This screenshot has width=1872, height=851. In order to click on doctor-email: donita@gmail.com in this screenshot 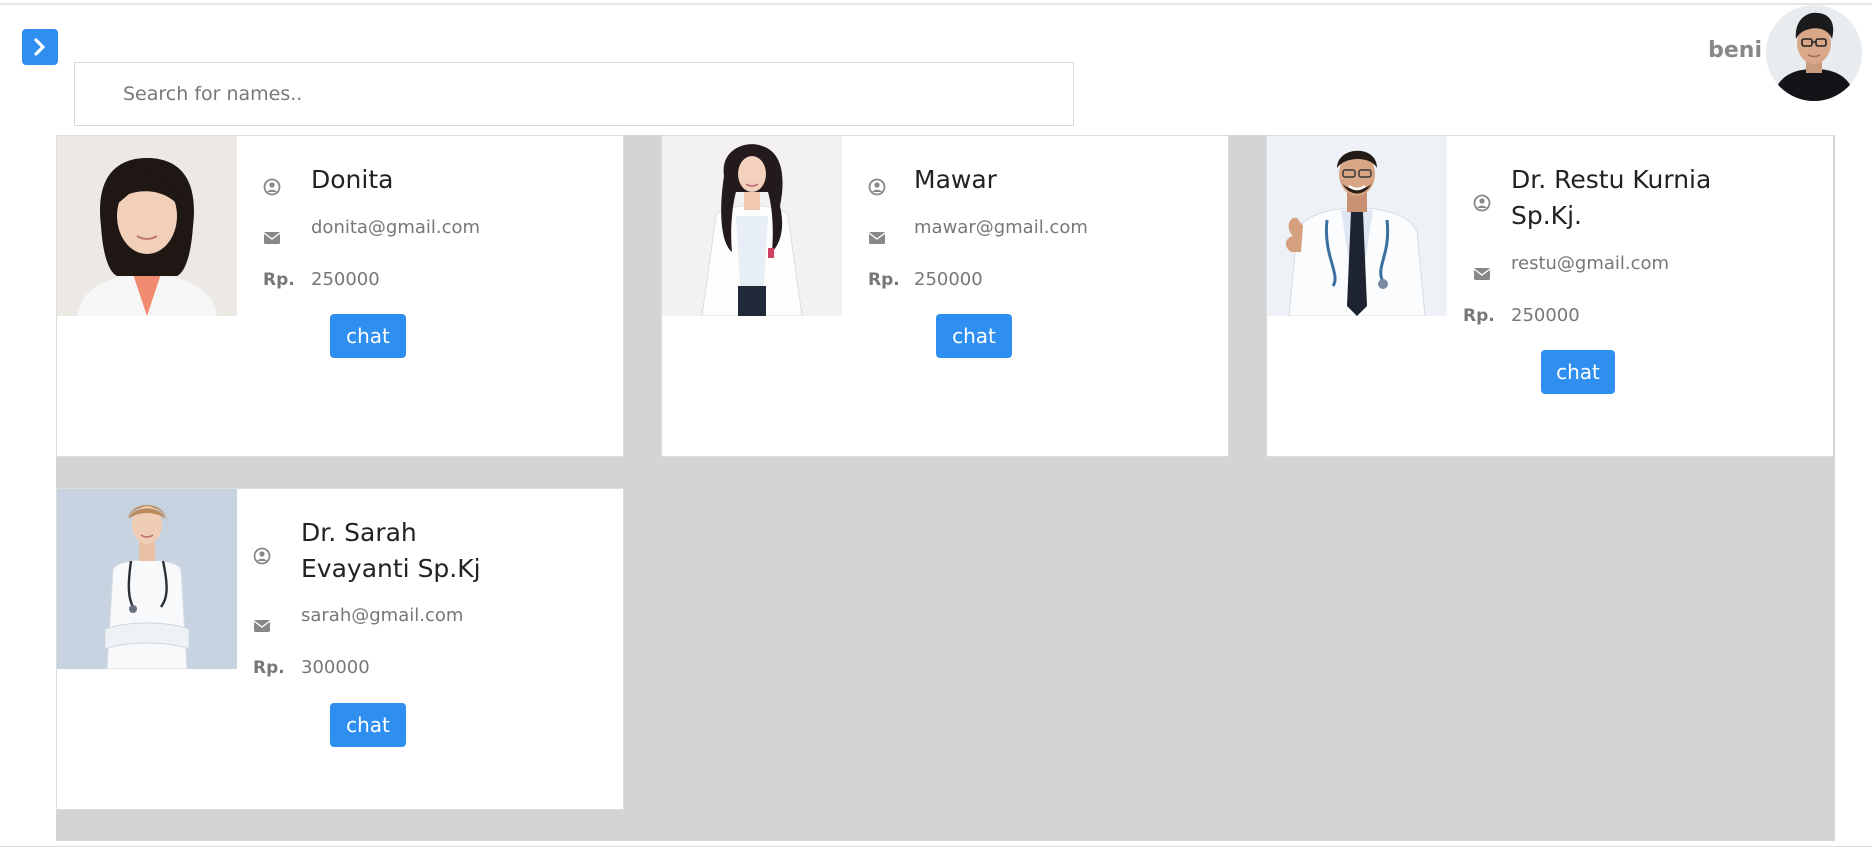, I will do `click(396, 227)`.